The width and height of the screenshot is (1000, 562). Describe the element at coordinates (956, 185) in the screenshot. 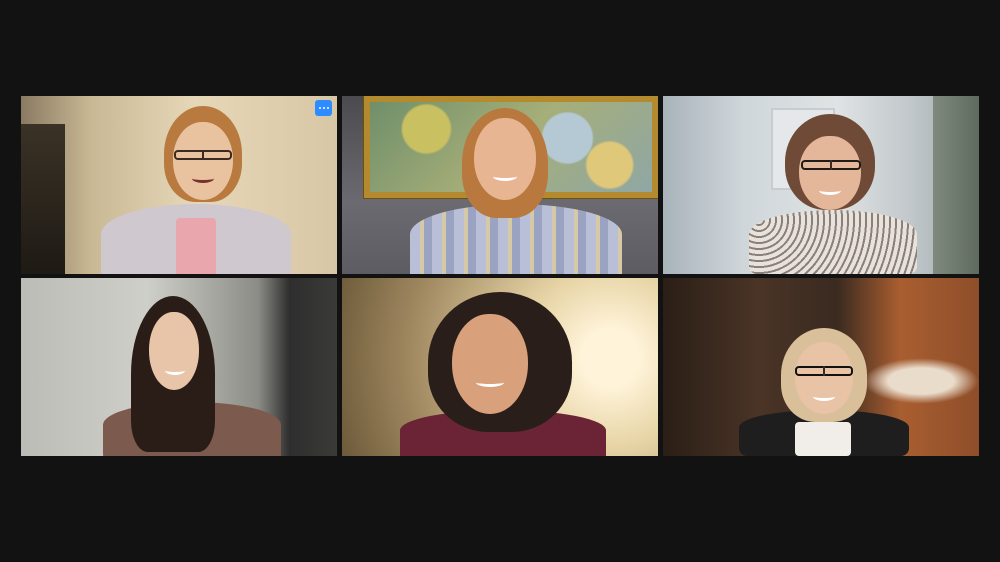

I see `bookshelf` at that location.